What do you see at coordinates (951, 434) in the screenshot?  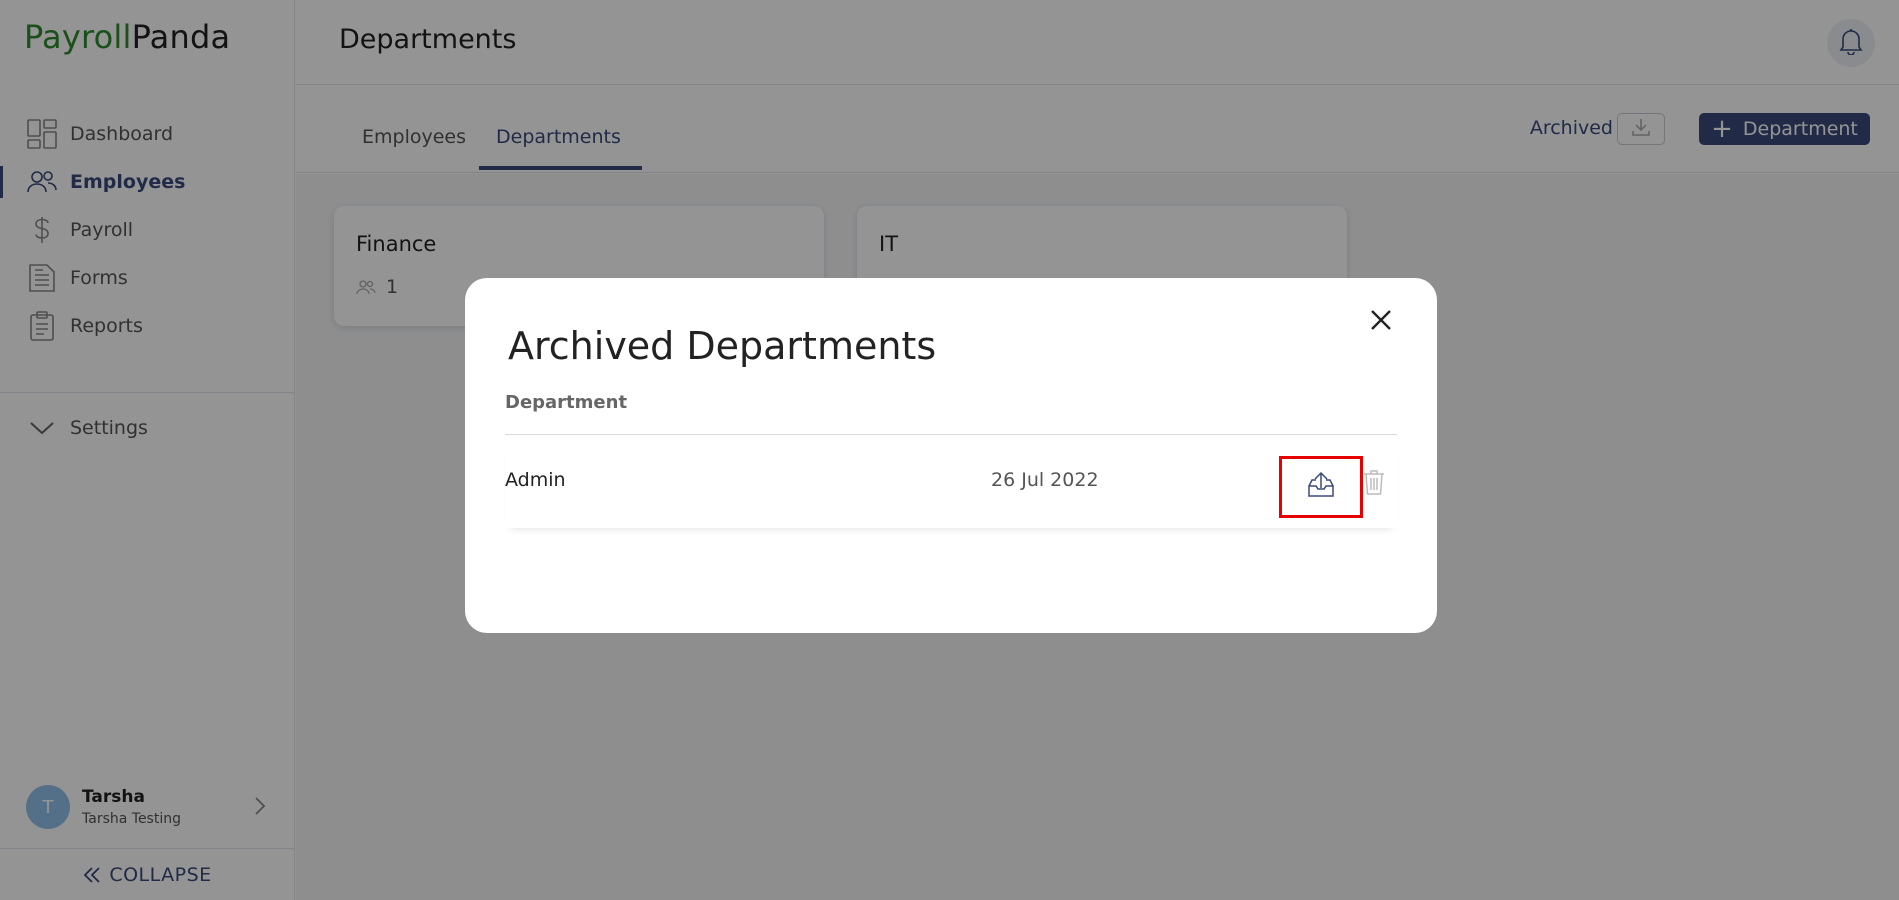 I see `table-divider` at bounding box center [951, 434].